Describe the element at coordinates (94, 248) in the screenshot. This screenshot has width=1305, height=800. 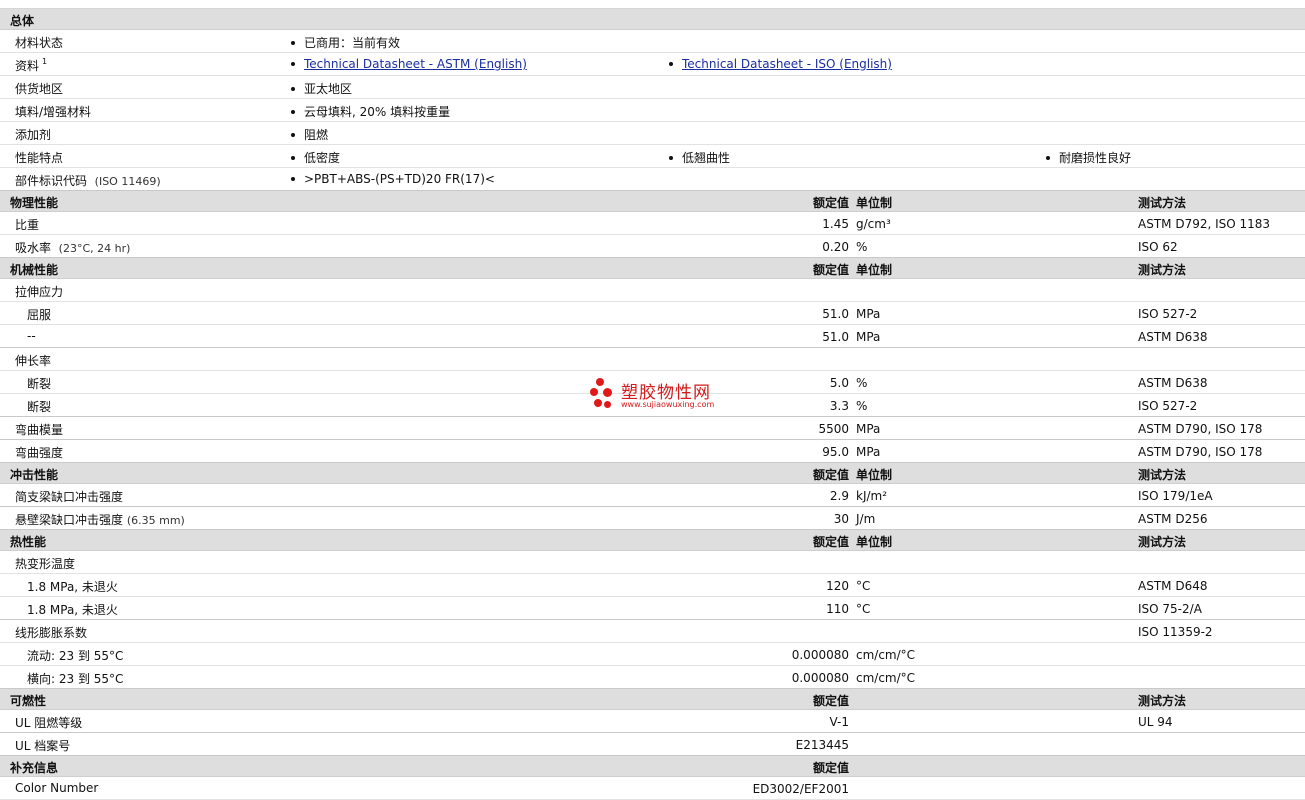
I see `label-note: (23°C, 24 hr)` at that location.